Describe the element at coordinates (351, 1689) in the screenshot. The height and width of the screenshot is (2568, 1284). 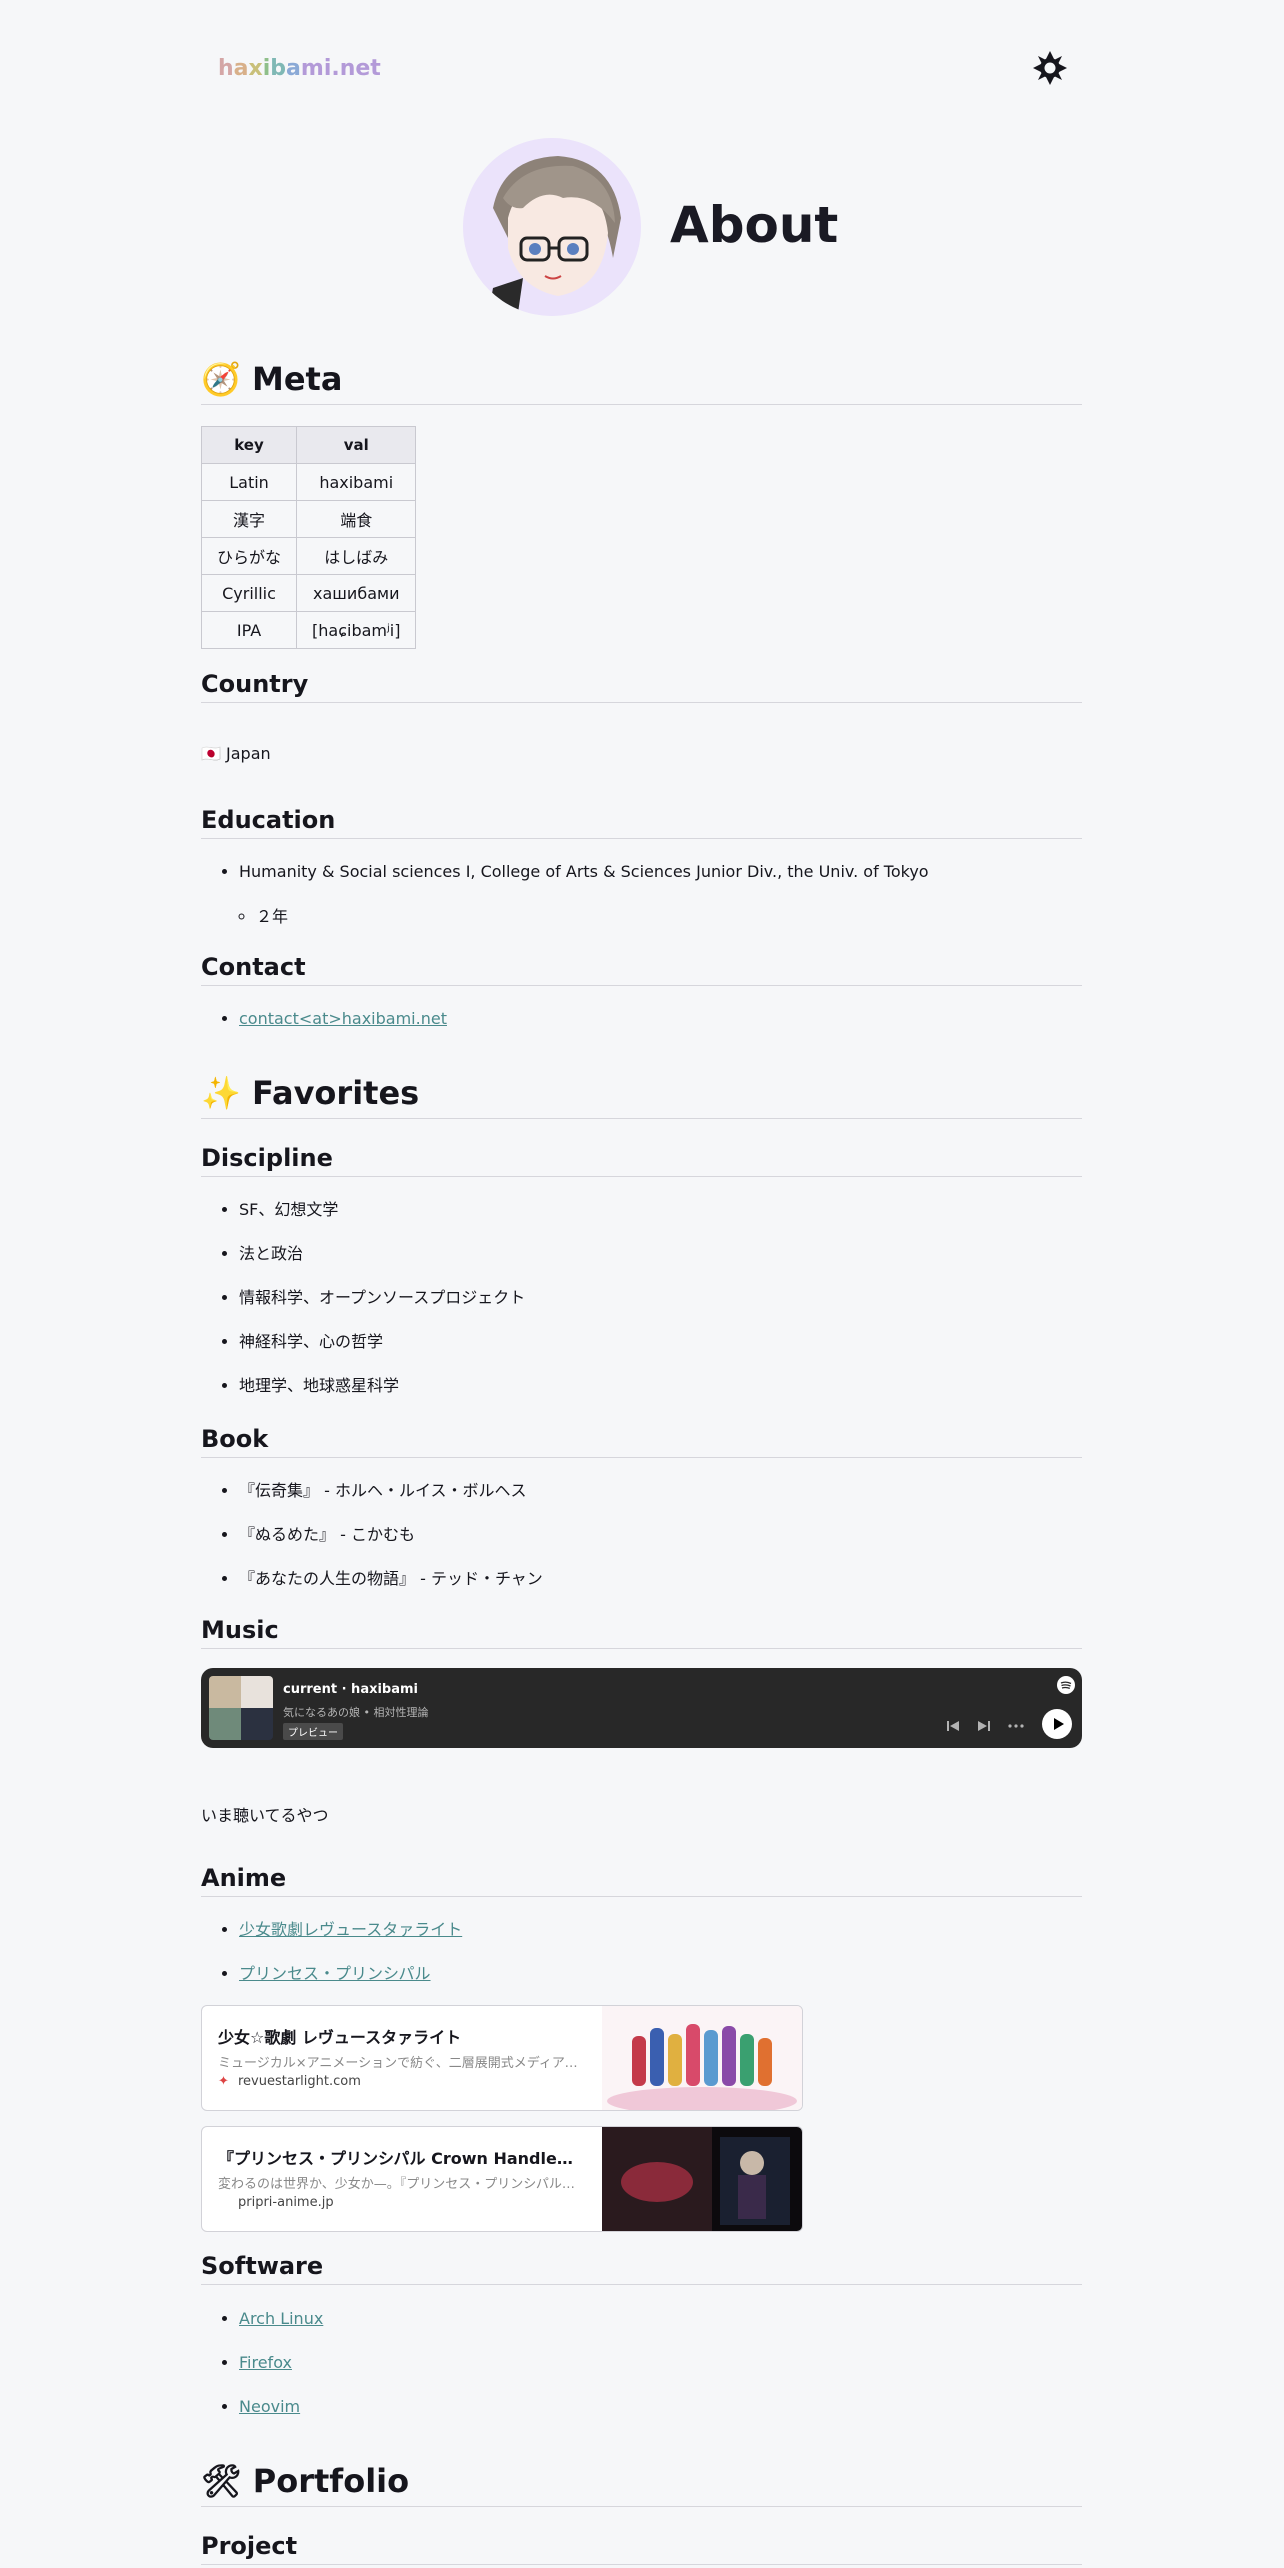
I see `player-title: current · haxibami` at that location.